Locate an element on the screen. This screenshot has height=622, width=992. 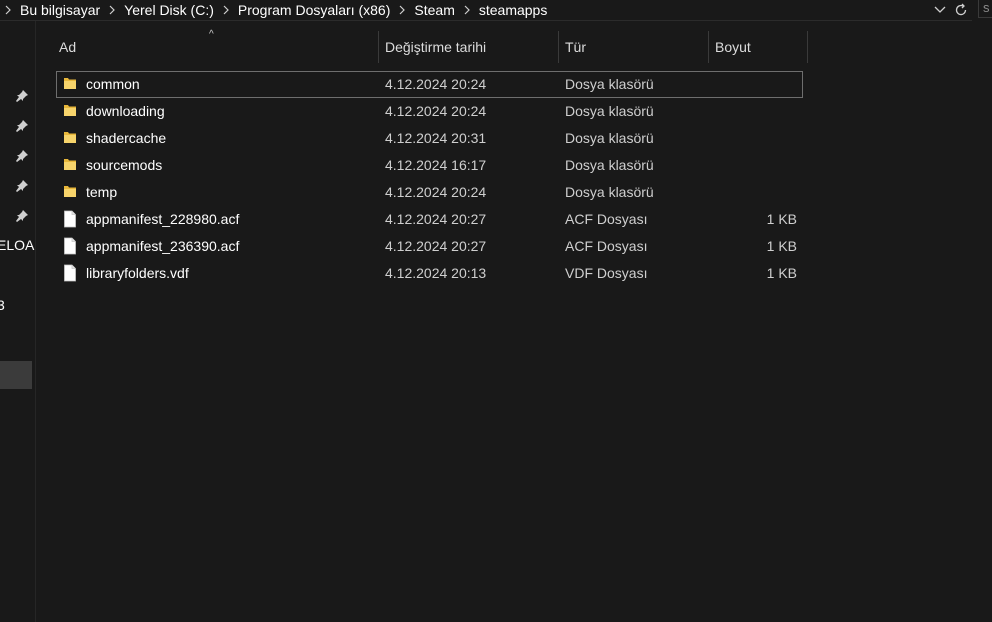
breadcrumb-item: Steam is located at coordinates (434, 10).